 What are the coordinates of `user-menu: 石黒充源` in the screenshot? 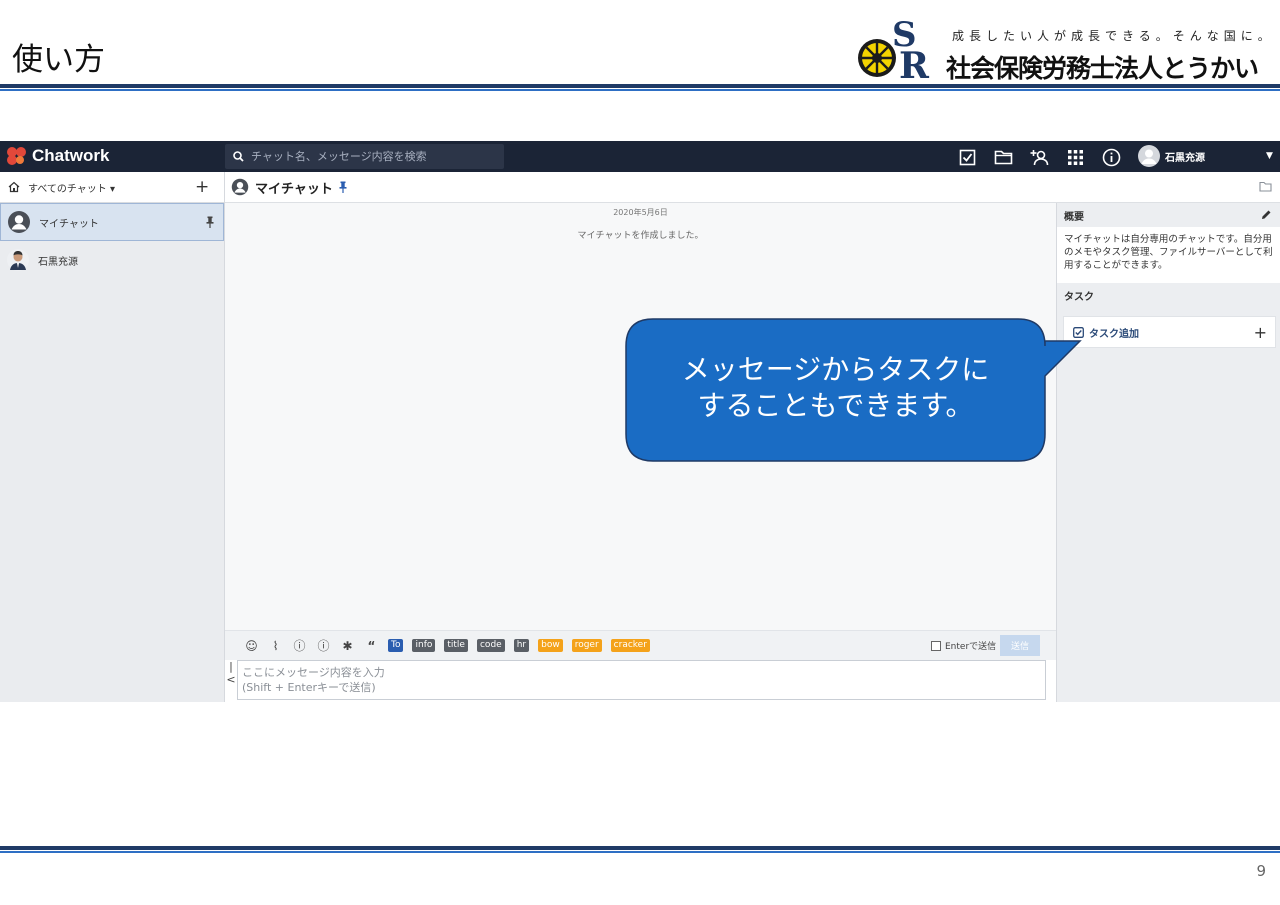 It's located at (1171, 156).